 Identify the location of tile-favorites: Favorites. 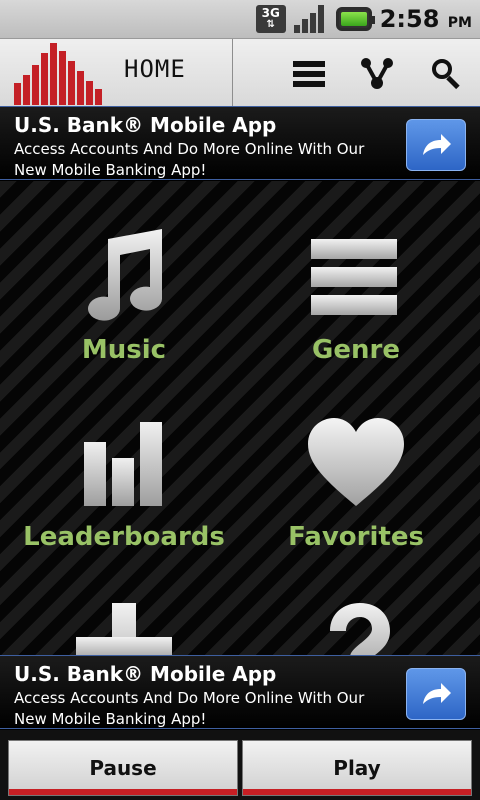
(356, 461).